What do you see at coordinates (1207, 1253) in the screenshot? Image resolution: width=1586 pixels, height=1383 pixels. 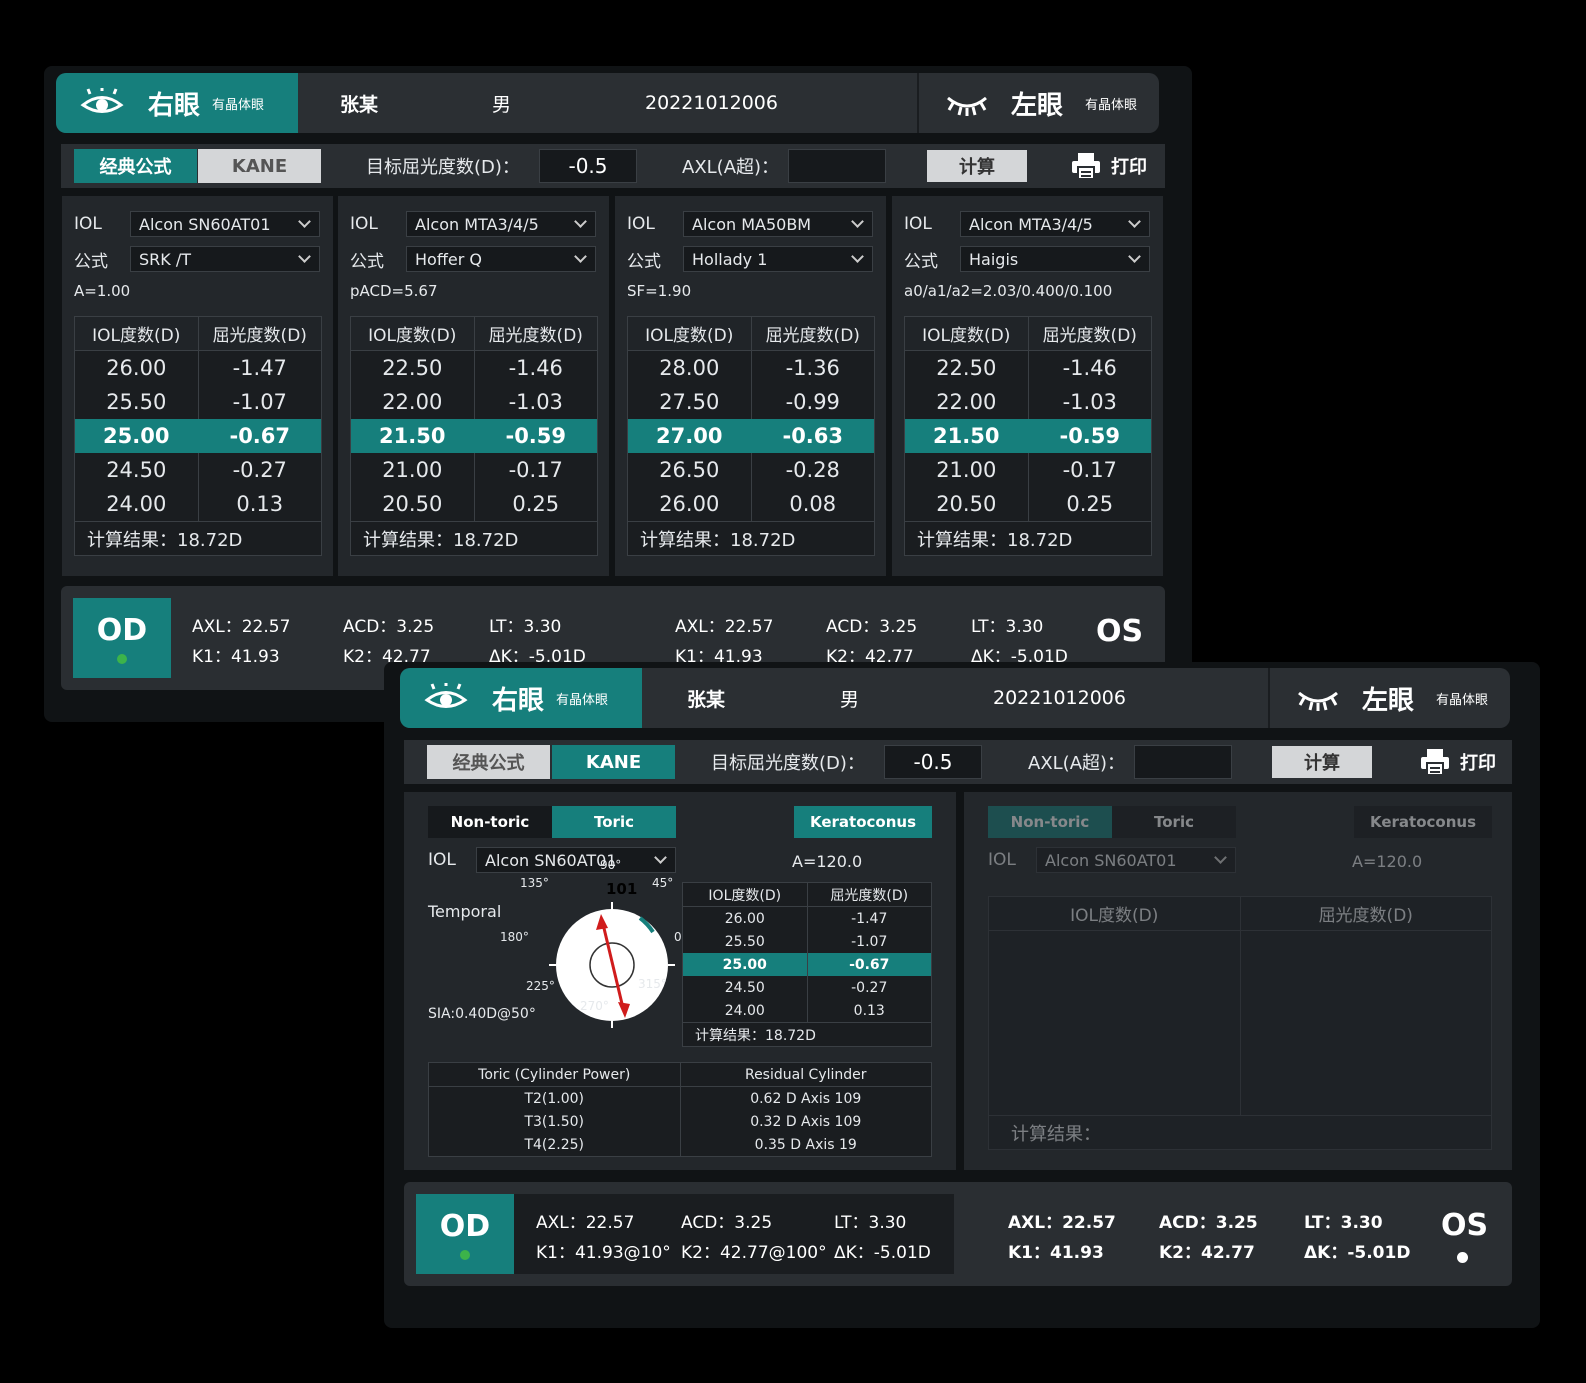 I see `os-k2: K2：42.77` at bounding box center [1207, 1253].